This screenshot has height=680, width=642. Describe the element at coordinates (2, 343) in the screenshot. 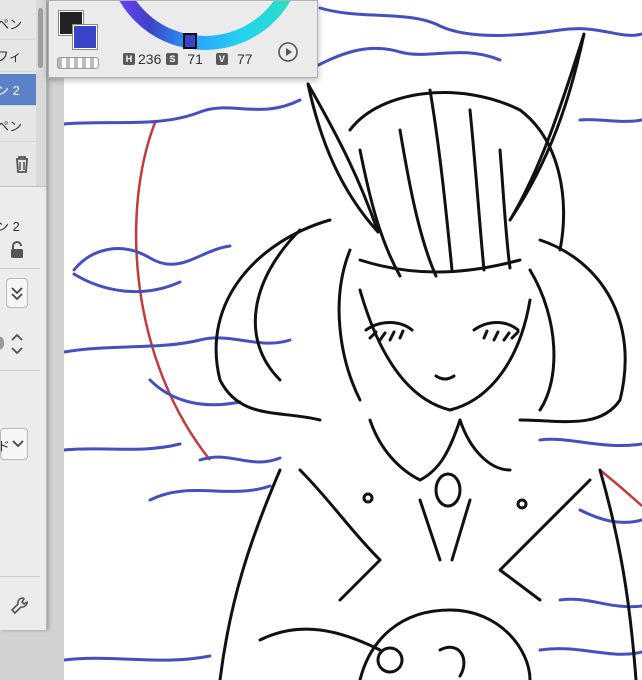

I see `slider-knob` at that location.